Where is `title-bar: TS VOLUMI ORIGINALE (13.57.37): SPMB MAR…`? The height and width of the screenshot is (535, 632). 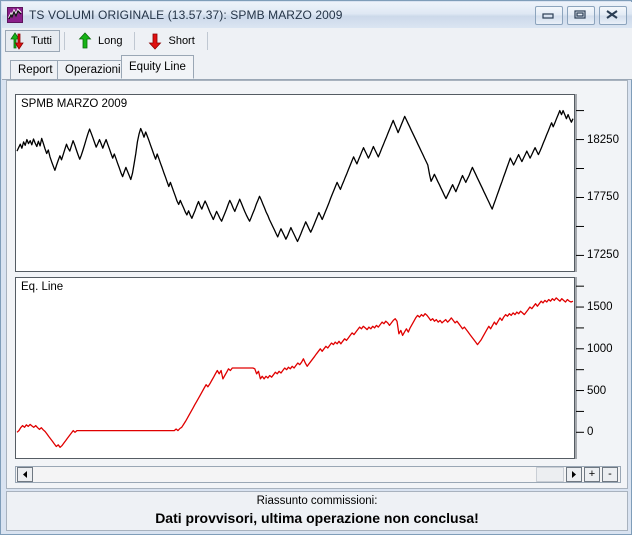 title-bar: TS VOLUMI ORIGINALE (13.57.37): SPMB MAR… is located at coordinates (317, 15).